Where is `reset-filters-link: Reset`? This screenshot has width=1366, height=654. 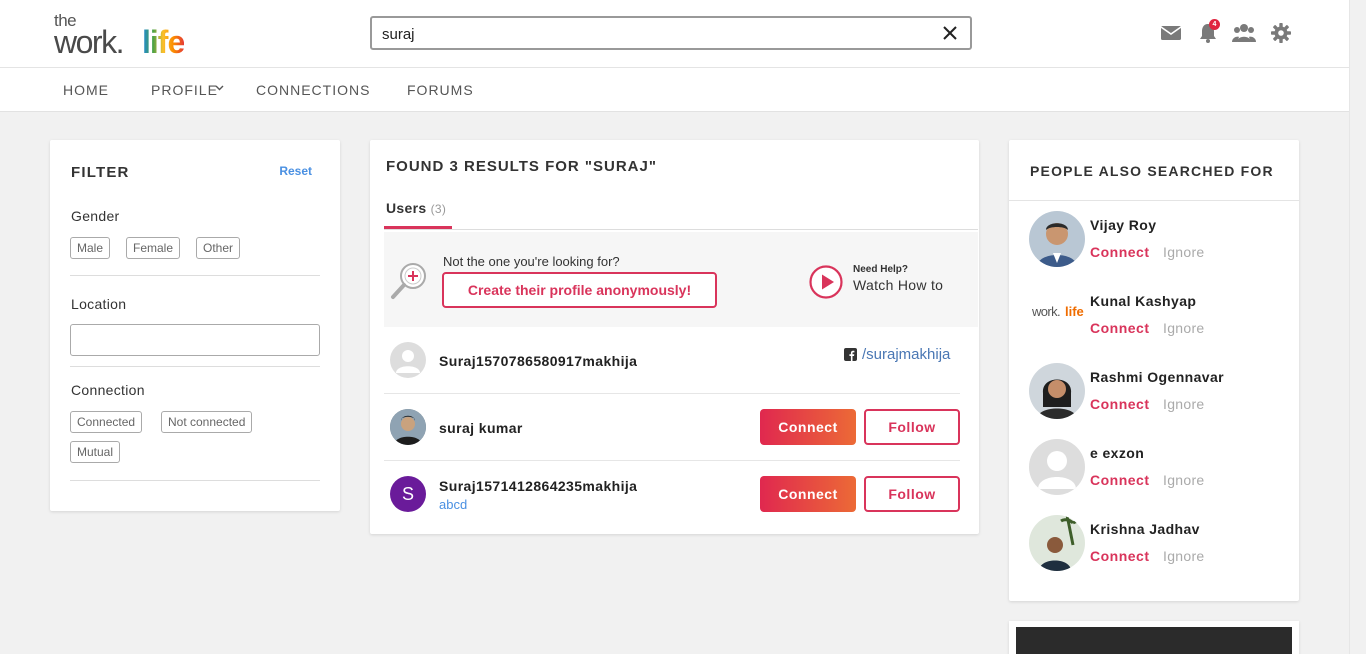
reset-filters-link: Reset is located at coordinates (295, 171).